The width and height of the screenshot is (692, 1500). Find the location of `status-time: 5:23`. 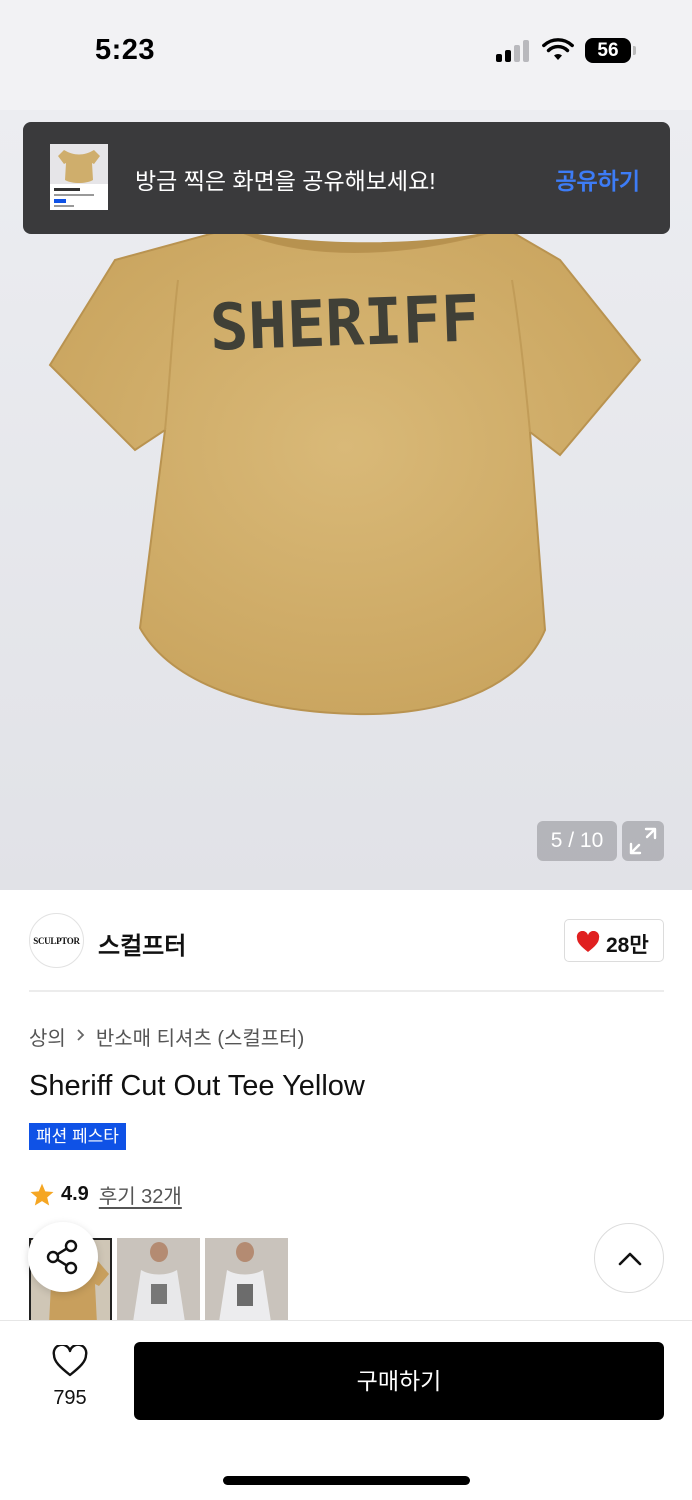

status-time: 5:23 is located at coordinates (125, 50).